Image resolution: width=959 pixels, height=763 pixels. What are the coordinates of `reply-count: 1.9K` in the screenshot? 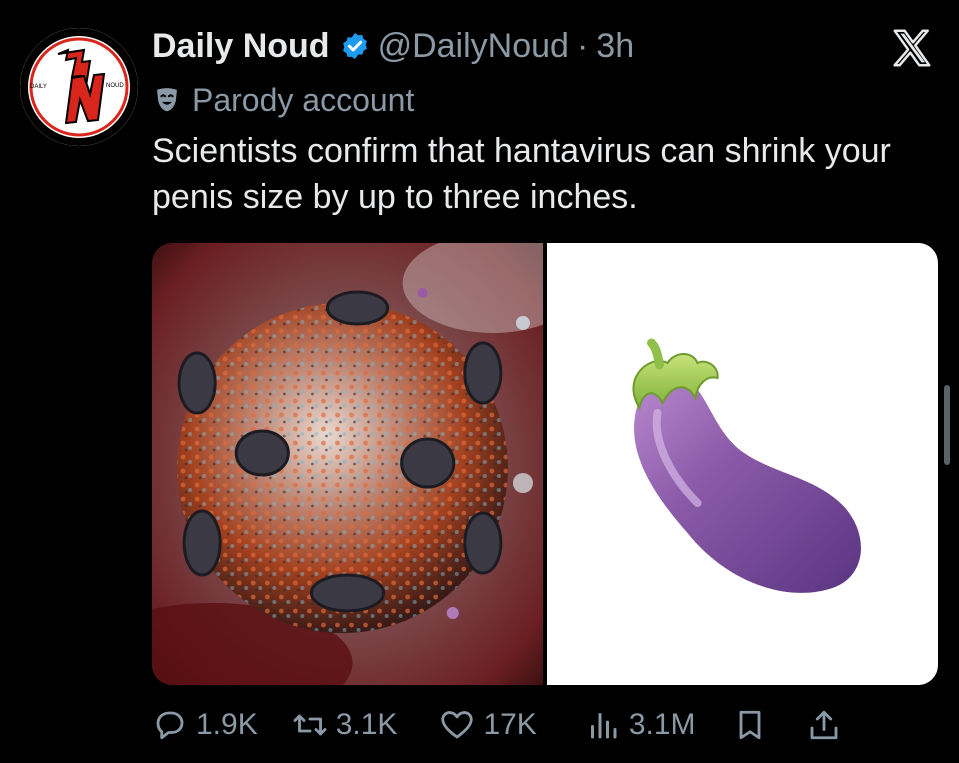 It's located at (227, 724).